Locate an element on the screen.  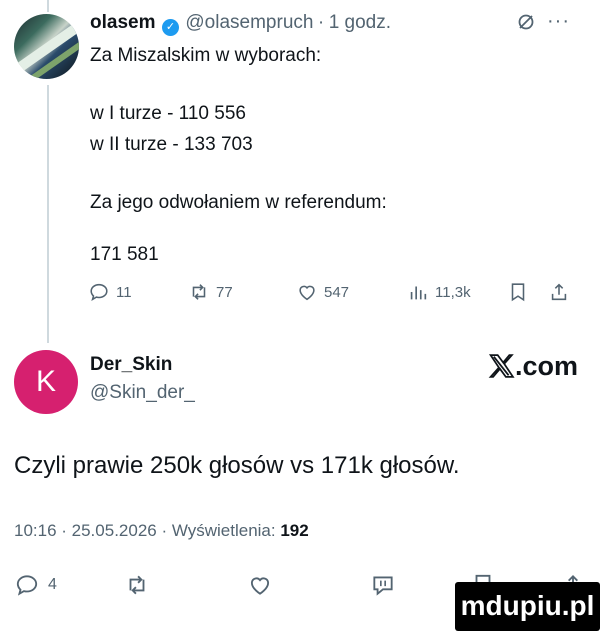
thread-line is located at coordinates (48, 214).